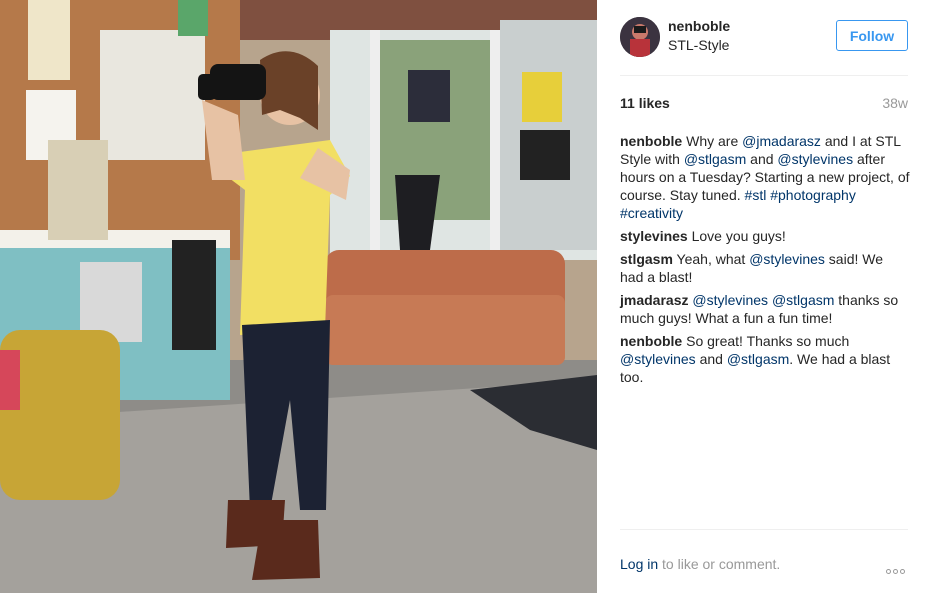  Describe the element at coordinates (651, 213) in the screenshot. I see `hashtag-link: #creativity` at that location.